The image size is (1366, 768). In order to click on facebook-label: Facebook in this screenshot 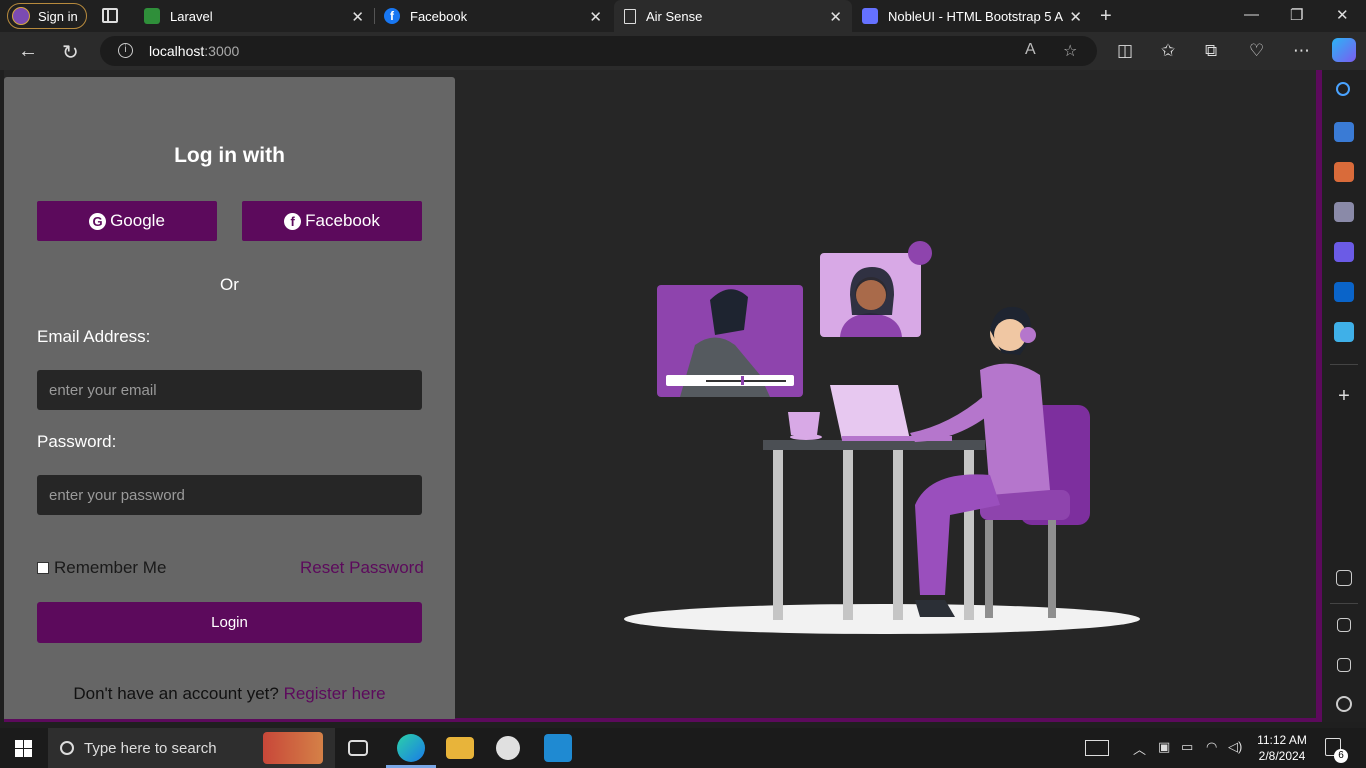, I will do `click(342, 220)`.